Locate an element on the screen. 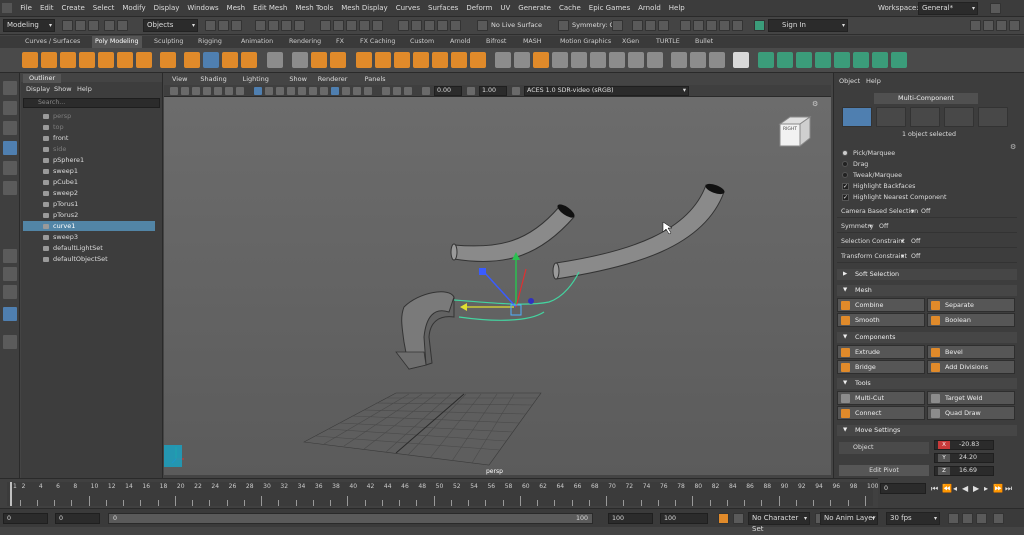 This screenshot has width=1024, height=535. toggle-icon is located at coordinates (617, 25).